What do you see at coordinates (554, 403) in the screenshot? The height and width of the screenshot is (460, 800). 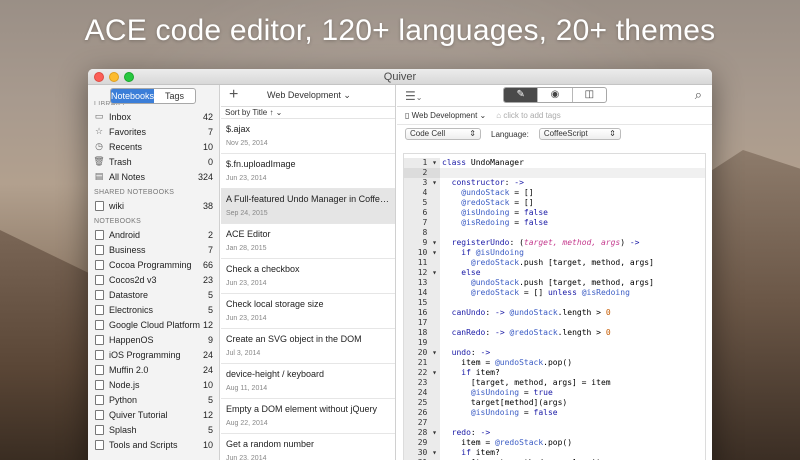 I see `code-line: 25 target[method](args)` at bounding box center [554, 403].